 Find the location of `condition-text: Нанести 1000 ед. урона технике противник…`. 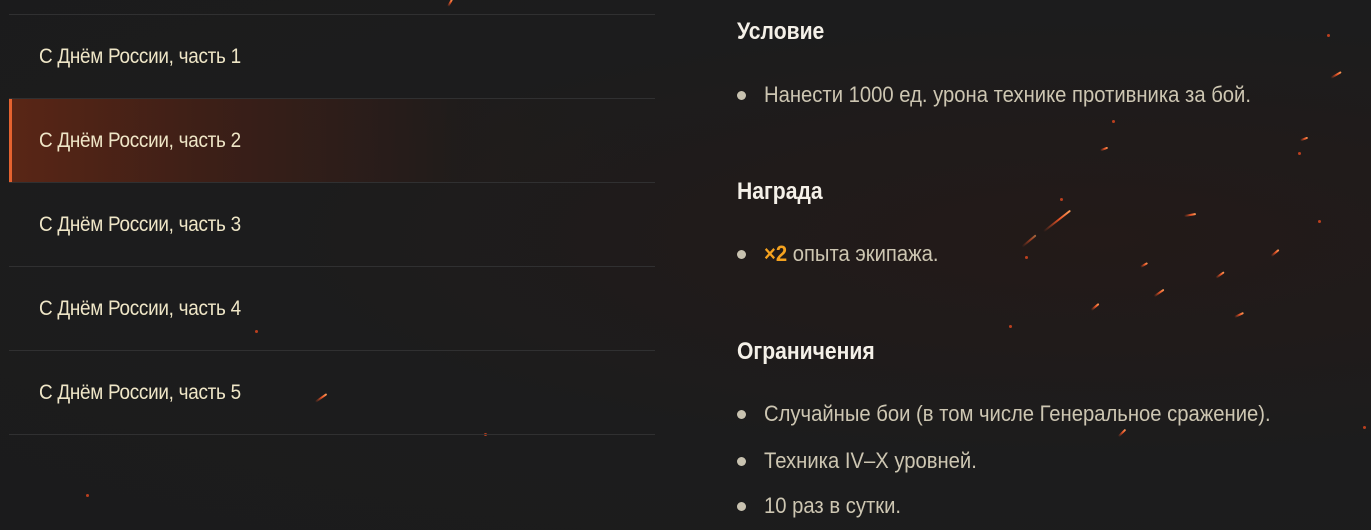

condition-text: Нанести 1000 ед. урона технике противник… is located at coordinates (1007, 94).